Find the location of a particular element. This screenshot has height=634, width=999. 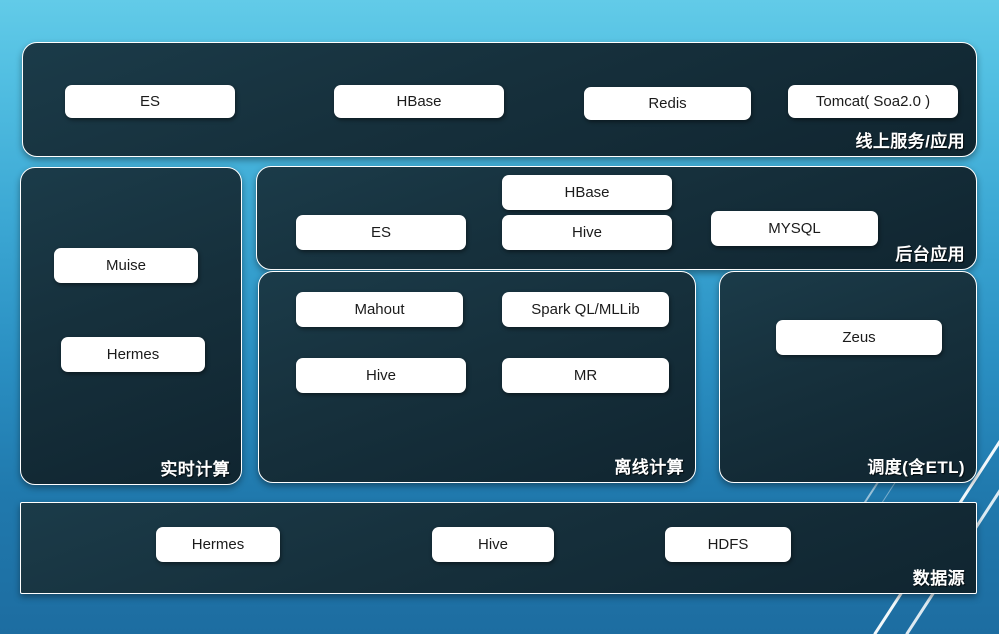

panel-data-source: Hermes Hive HDFS 数据源 is located at coordinates (498, 548).